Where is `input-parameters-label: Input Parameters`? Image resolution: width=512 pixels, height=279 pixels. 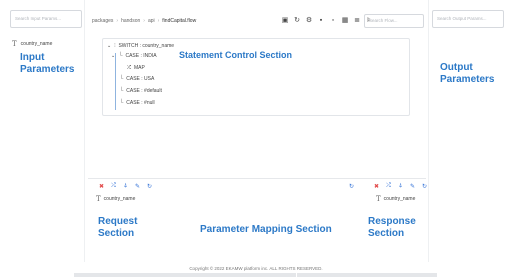 input-parameters-label: Input Parameters is located at coordinates (47, 64).